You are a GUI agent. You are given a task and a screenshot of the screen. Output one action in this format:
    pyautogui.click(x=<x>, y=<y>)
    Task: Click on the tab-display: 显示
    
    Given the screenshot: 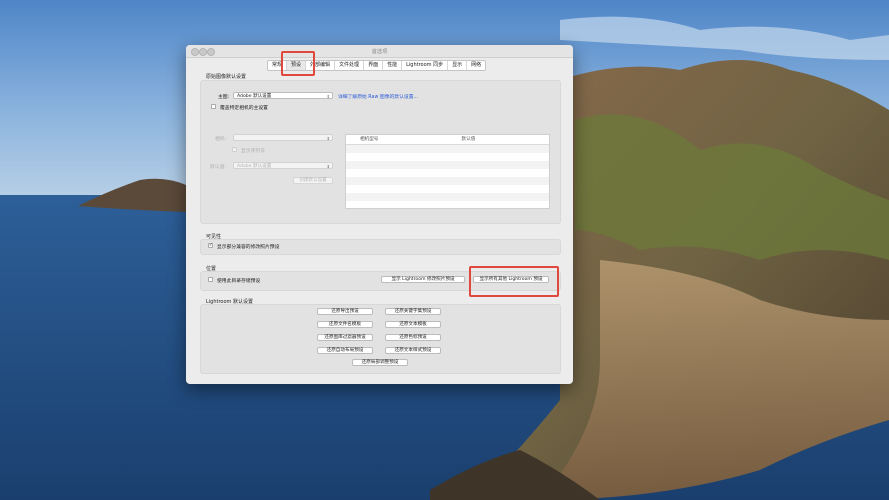 What is the action you would take?
    pyautogui.click(x=458, y=65)
    